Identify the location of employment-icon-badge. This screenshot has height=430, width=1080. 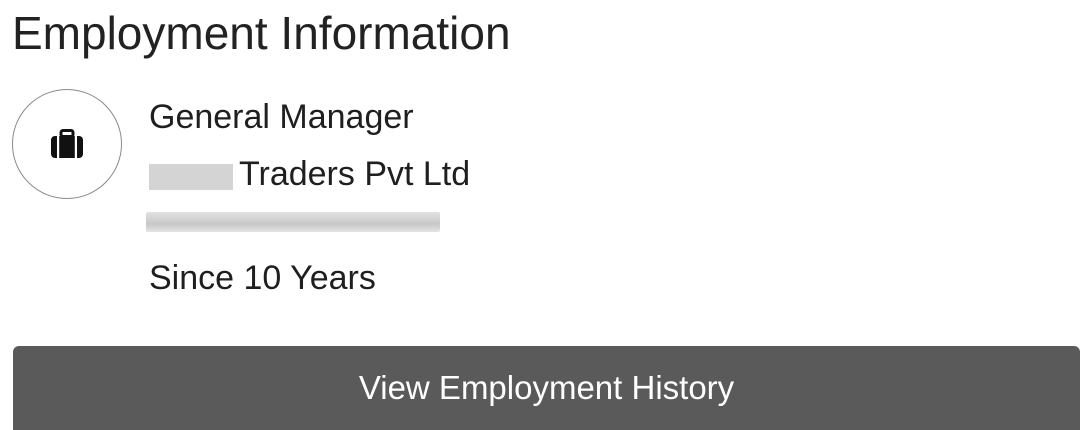
(67, 144).